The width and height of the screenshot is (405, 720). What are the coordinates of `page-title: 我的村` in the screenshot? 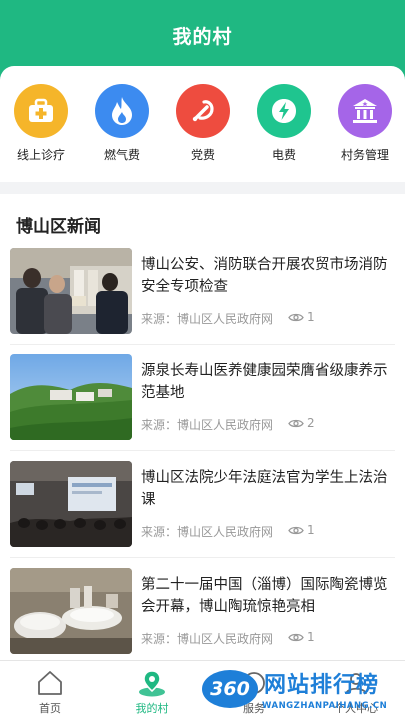 It's located at (202, 37).